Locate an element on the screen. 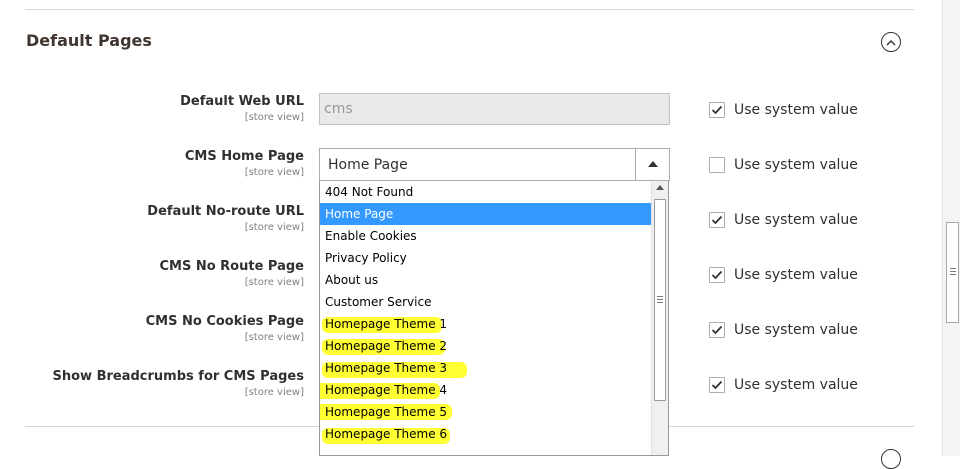 Image resolution: width=960 pixels, height=469 pixels. chevron-up-icon is located at coordinates (891, 42).